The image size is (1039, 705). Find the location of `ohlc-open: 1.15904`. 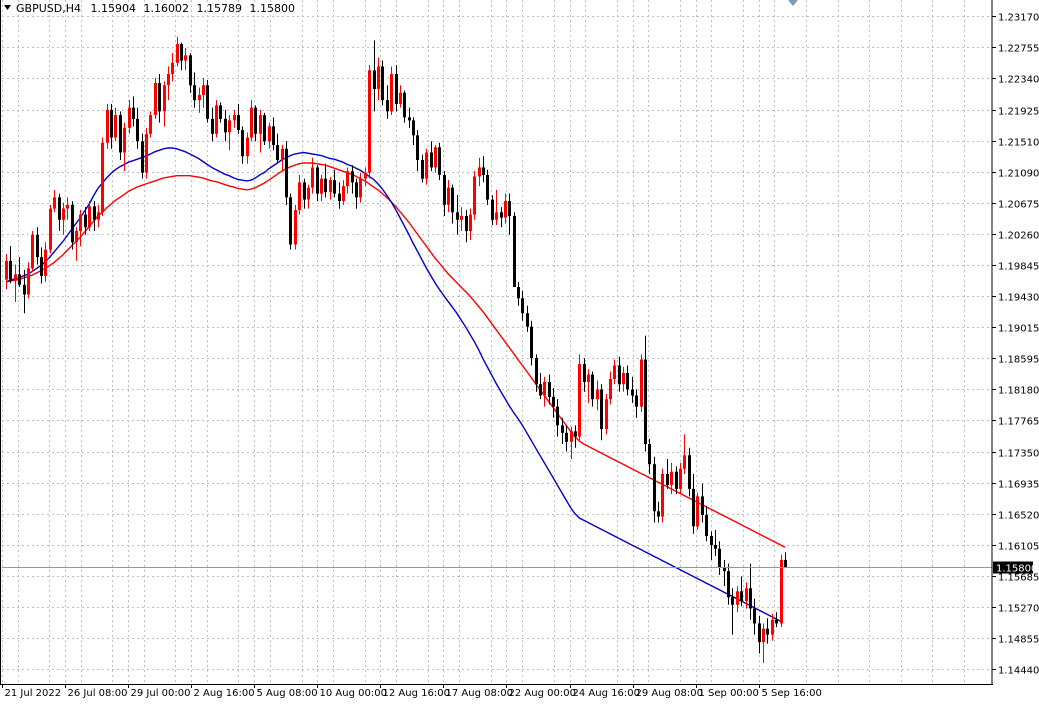

ohlc-open: 1.15904 is located at coordinates (113, 8).